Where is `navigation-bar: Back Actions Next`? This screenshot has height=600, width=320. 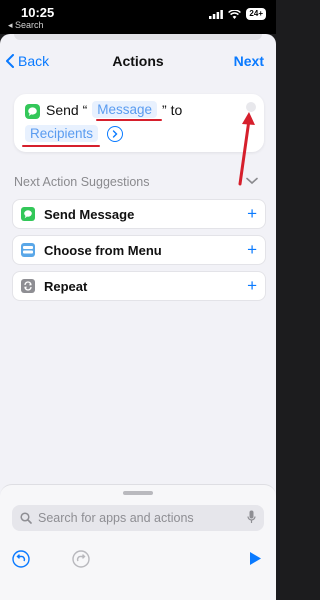 navigation-bar: Back Actions Next is located at coordinates (138, 61).